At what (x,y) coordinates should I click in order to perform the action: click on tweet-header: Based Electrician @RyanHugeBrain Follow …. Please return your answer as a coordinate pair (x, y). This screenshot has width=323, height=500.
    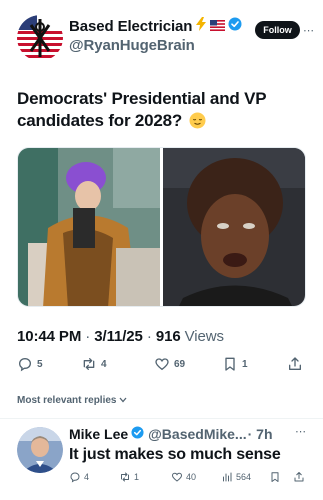
    Looking at the image, I should click on (161, 36).